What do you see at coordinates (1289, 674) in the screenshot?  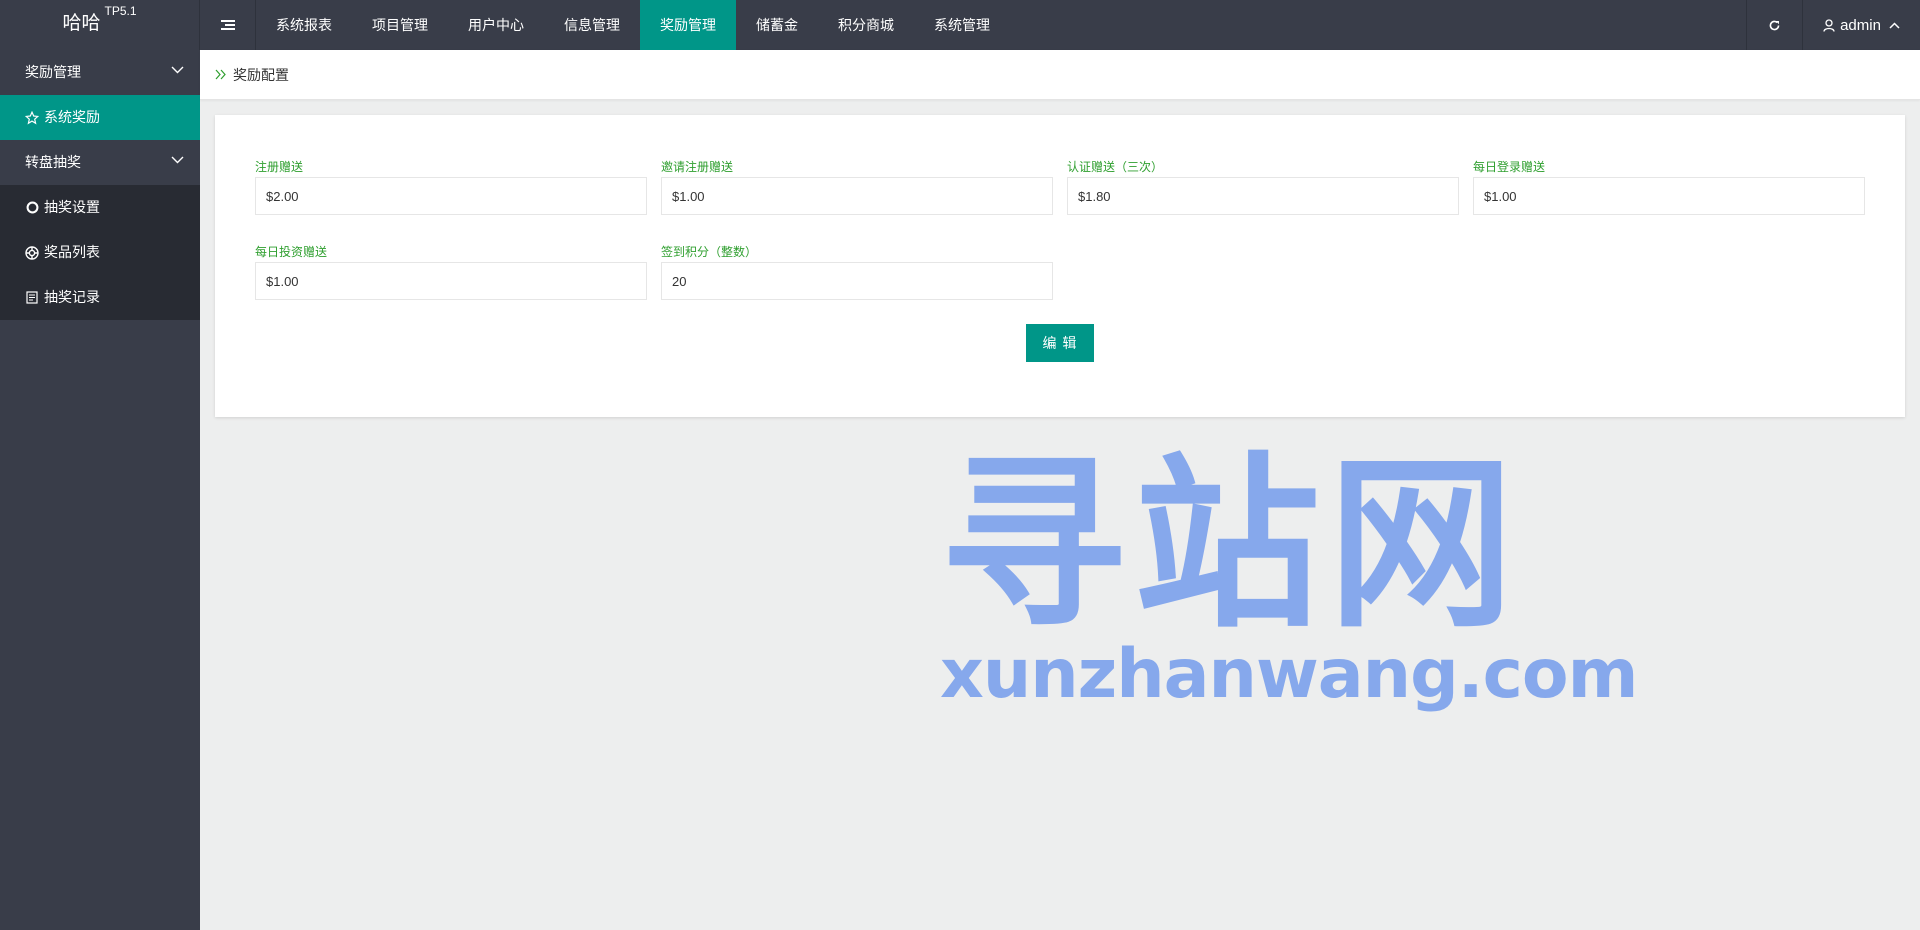 I see `watermark-url: xunzhanwang.com` at bounding box center [1289, 674].